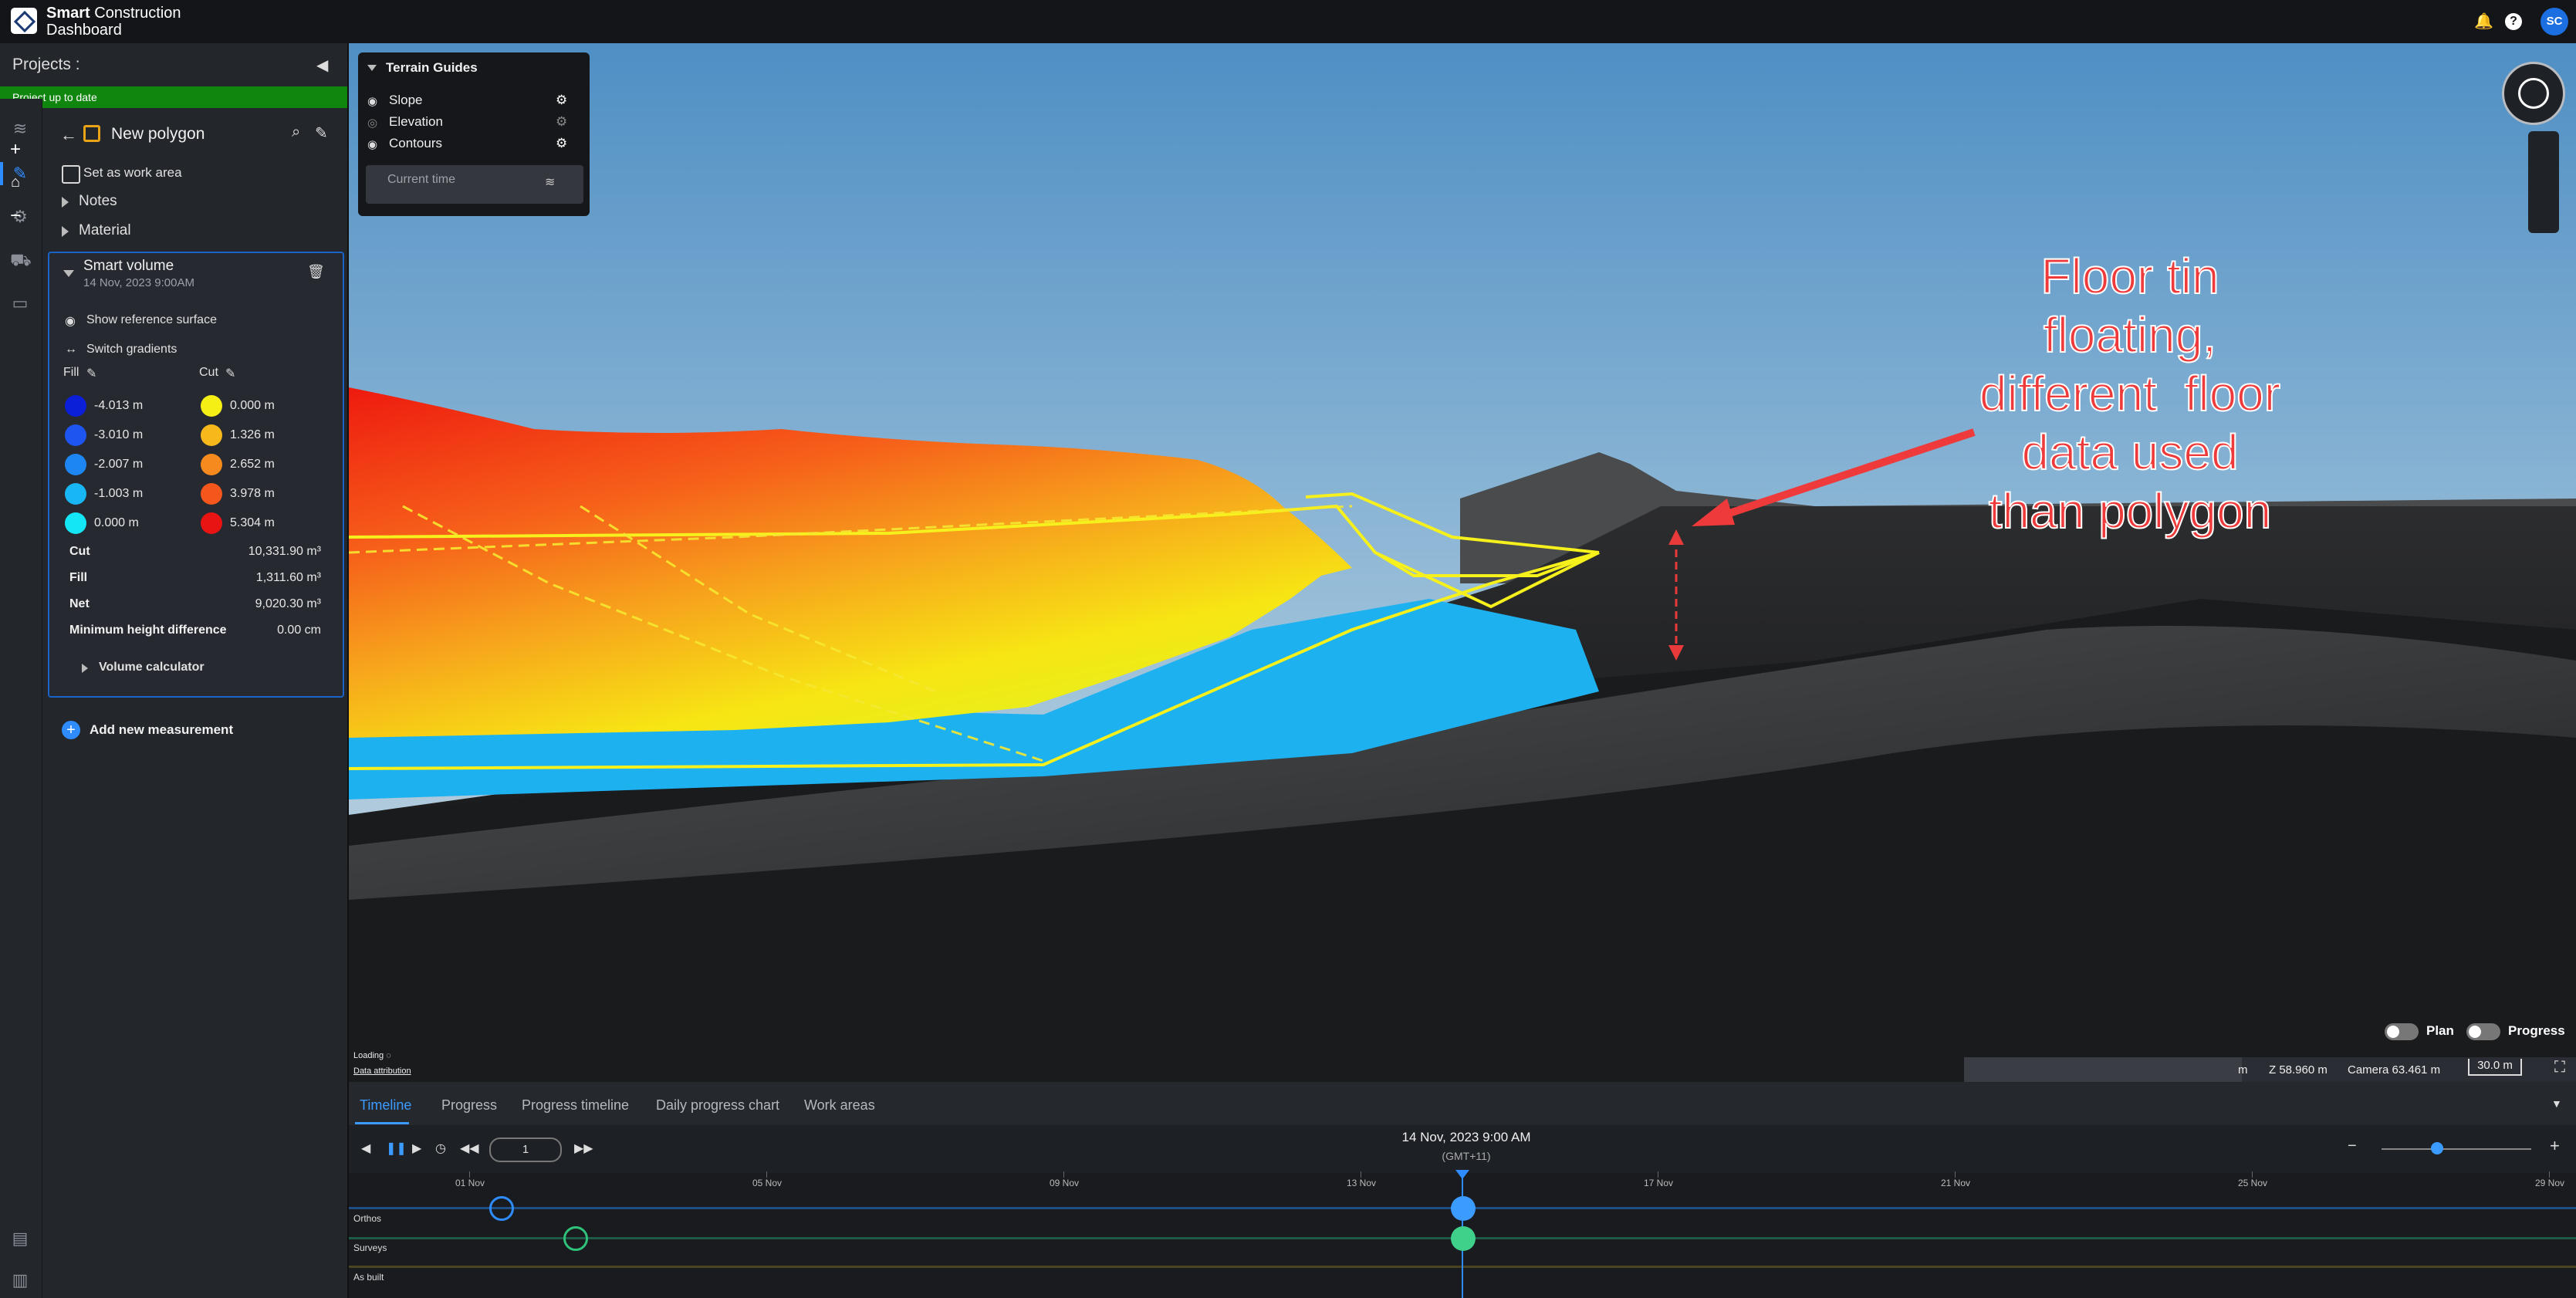 Image resolution: width=2576 pixels, height=1298 pixels. I want to click on terrain-guides-collapse-icon, so click(372, 68).